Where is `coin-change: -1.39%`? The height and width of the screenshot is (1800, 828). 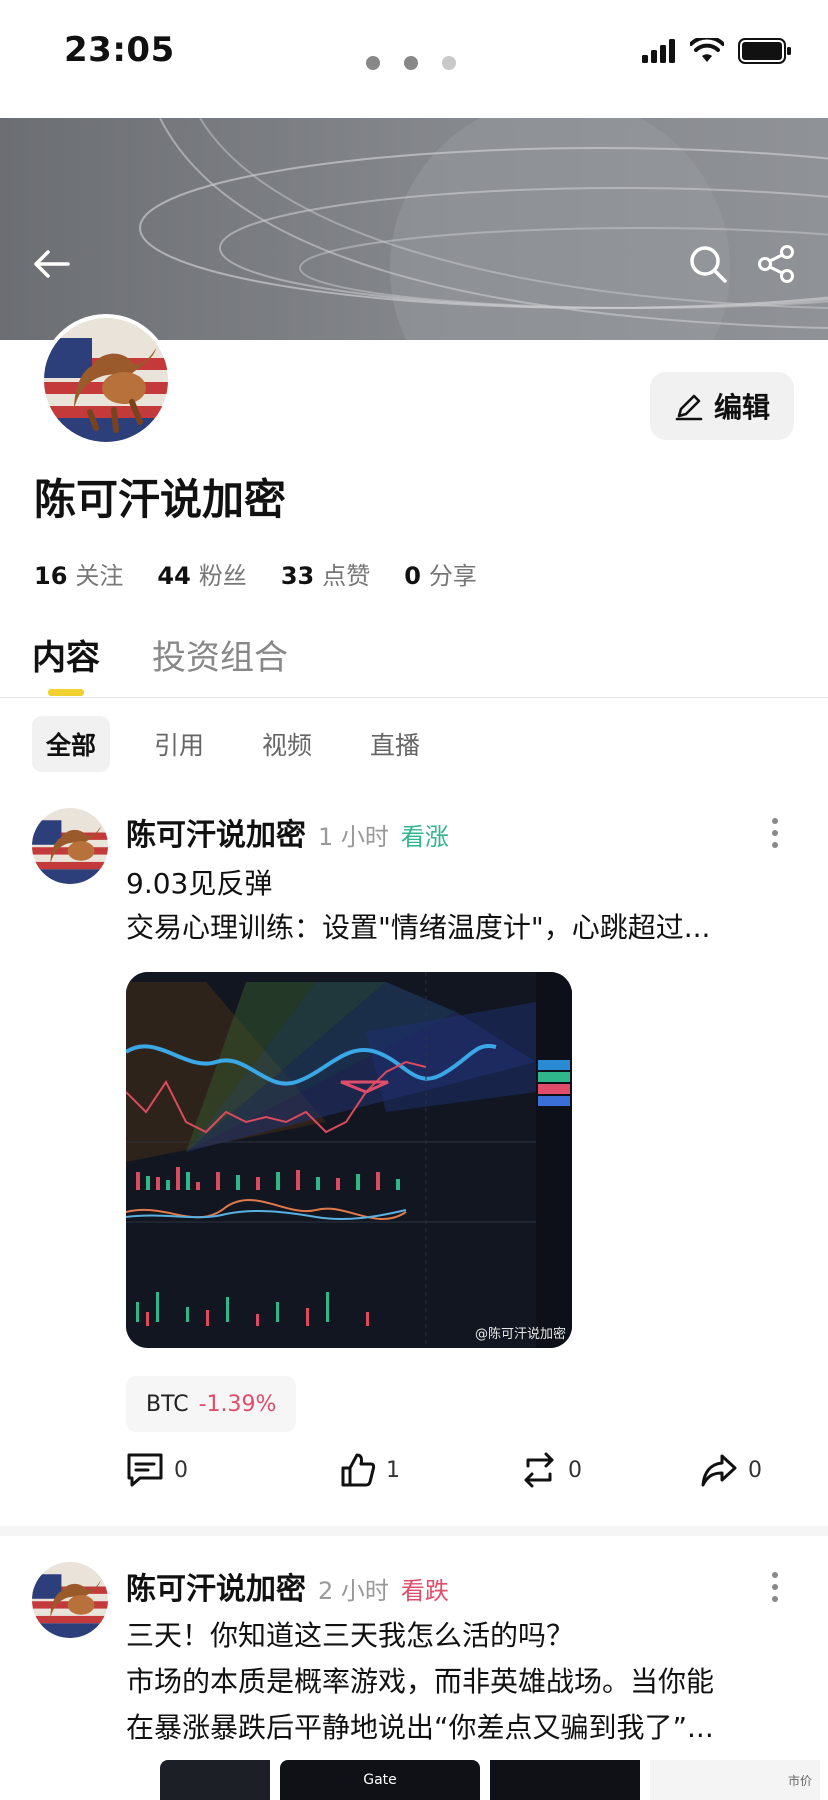
coin-change: -1.39% is located at coordinates (237, 1404).